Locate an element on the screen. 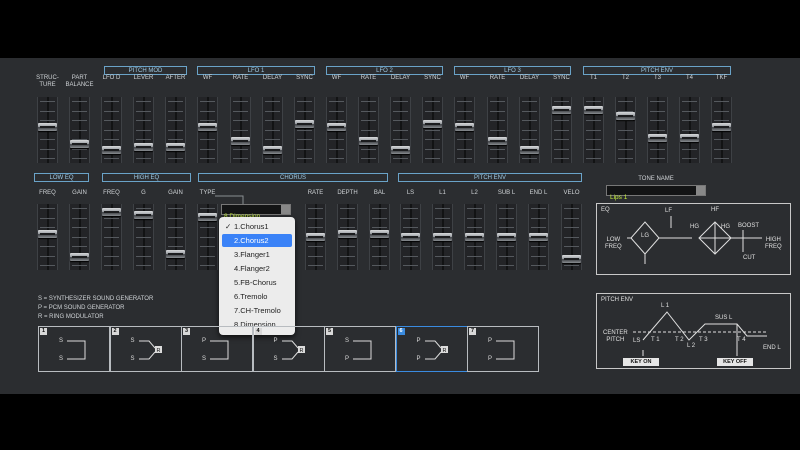 The height and width of the screenshot is (450, 800). structure-3: 3PS is located at coordinates (217, 349).